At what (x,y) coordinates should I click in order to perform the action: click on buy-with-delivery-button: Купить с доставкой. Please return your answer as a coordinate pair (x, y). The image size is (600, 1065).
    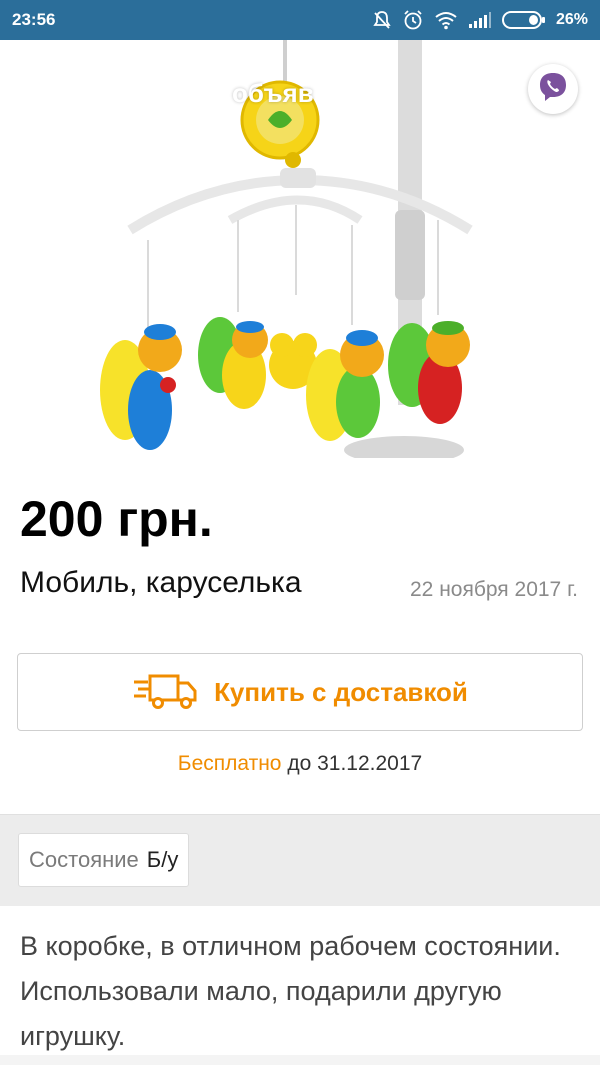
    Looking at the image, I should click on (300, 692).